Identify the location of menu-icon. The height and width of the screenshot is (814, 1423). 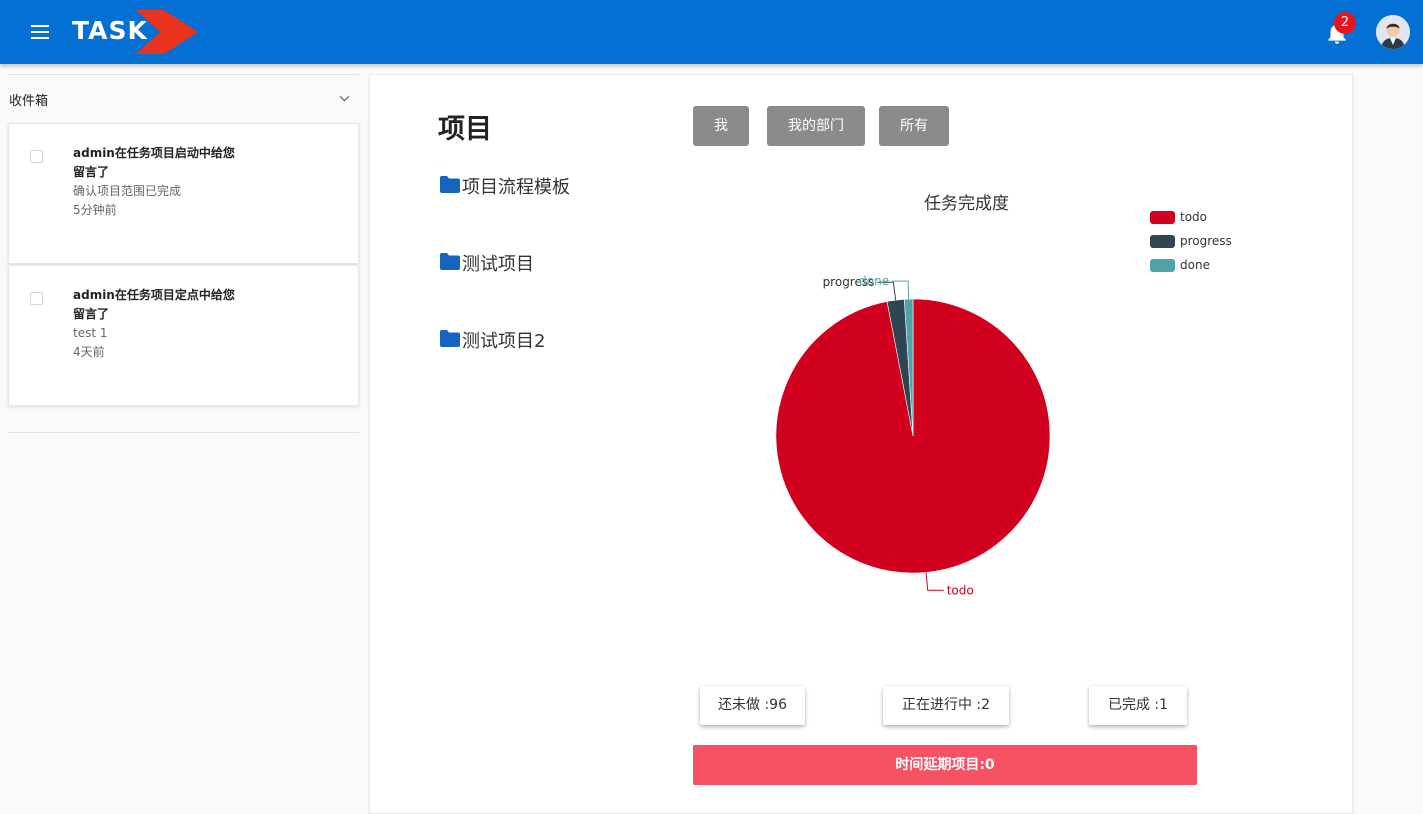
(40, 32).